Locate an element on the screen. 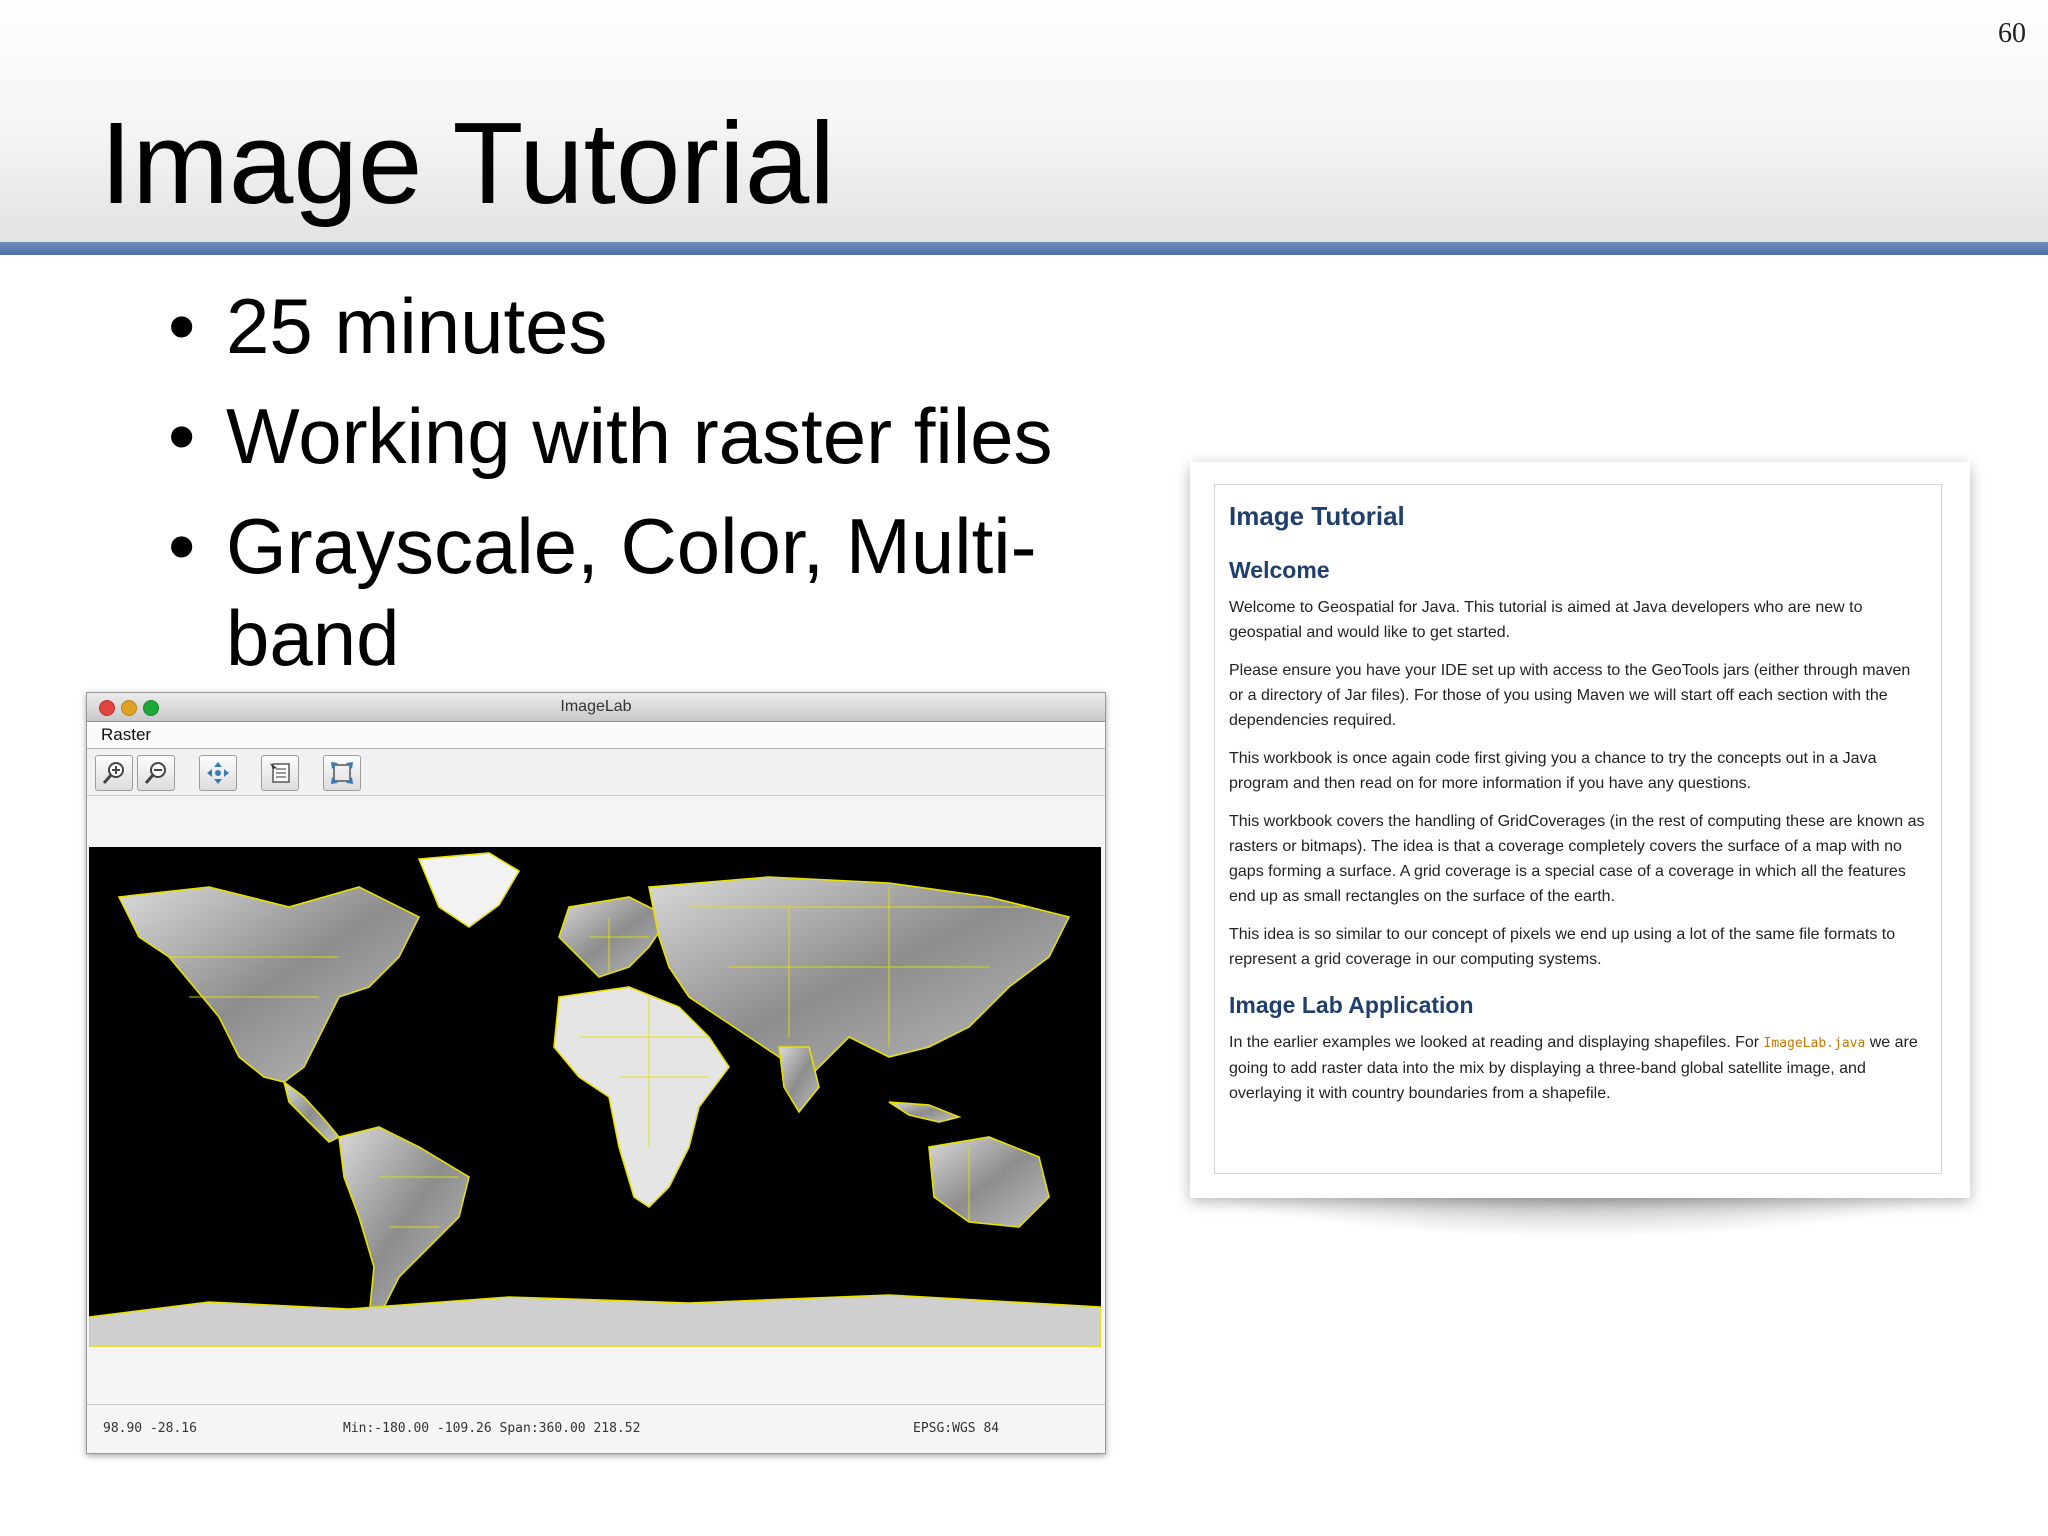  crs-label: EPSG:WGS 84 is located at coordinates (956, 1428).